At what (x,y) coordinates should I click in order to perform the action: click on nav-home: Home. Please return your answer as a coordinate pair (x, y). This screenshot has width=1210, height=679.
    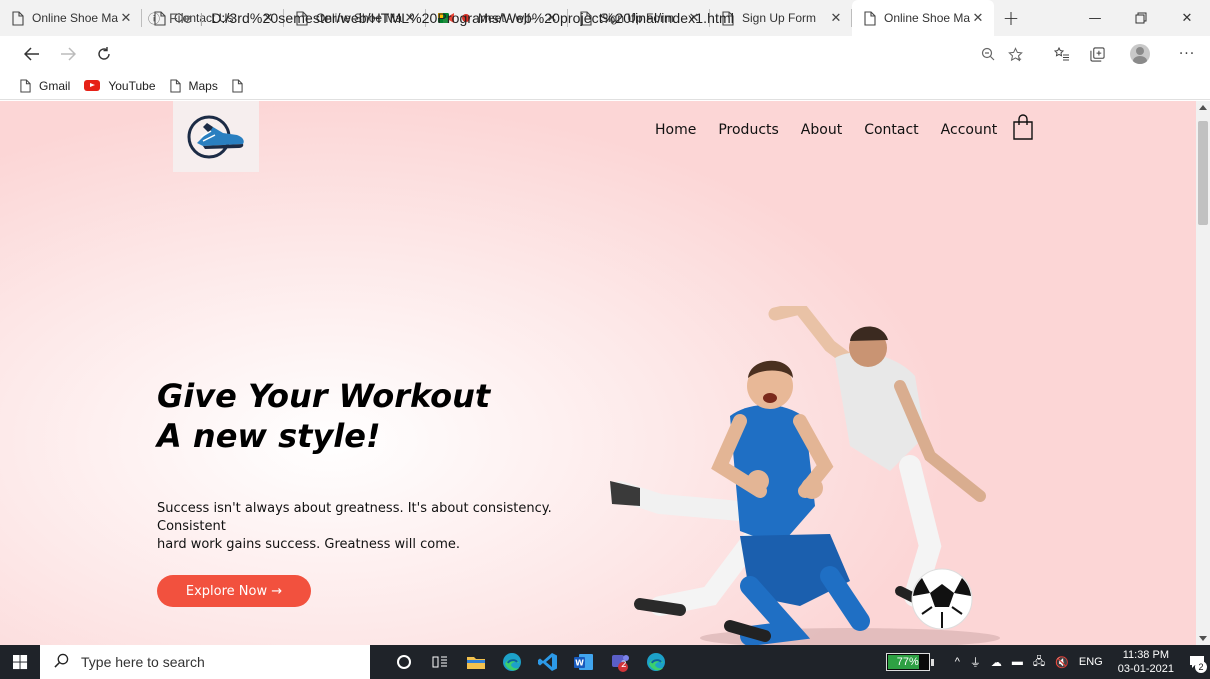
    Looking at the image, I should click on (675, 130).